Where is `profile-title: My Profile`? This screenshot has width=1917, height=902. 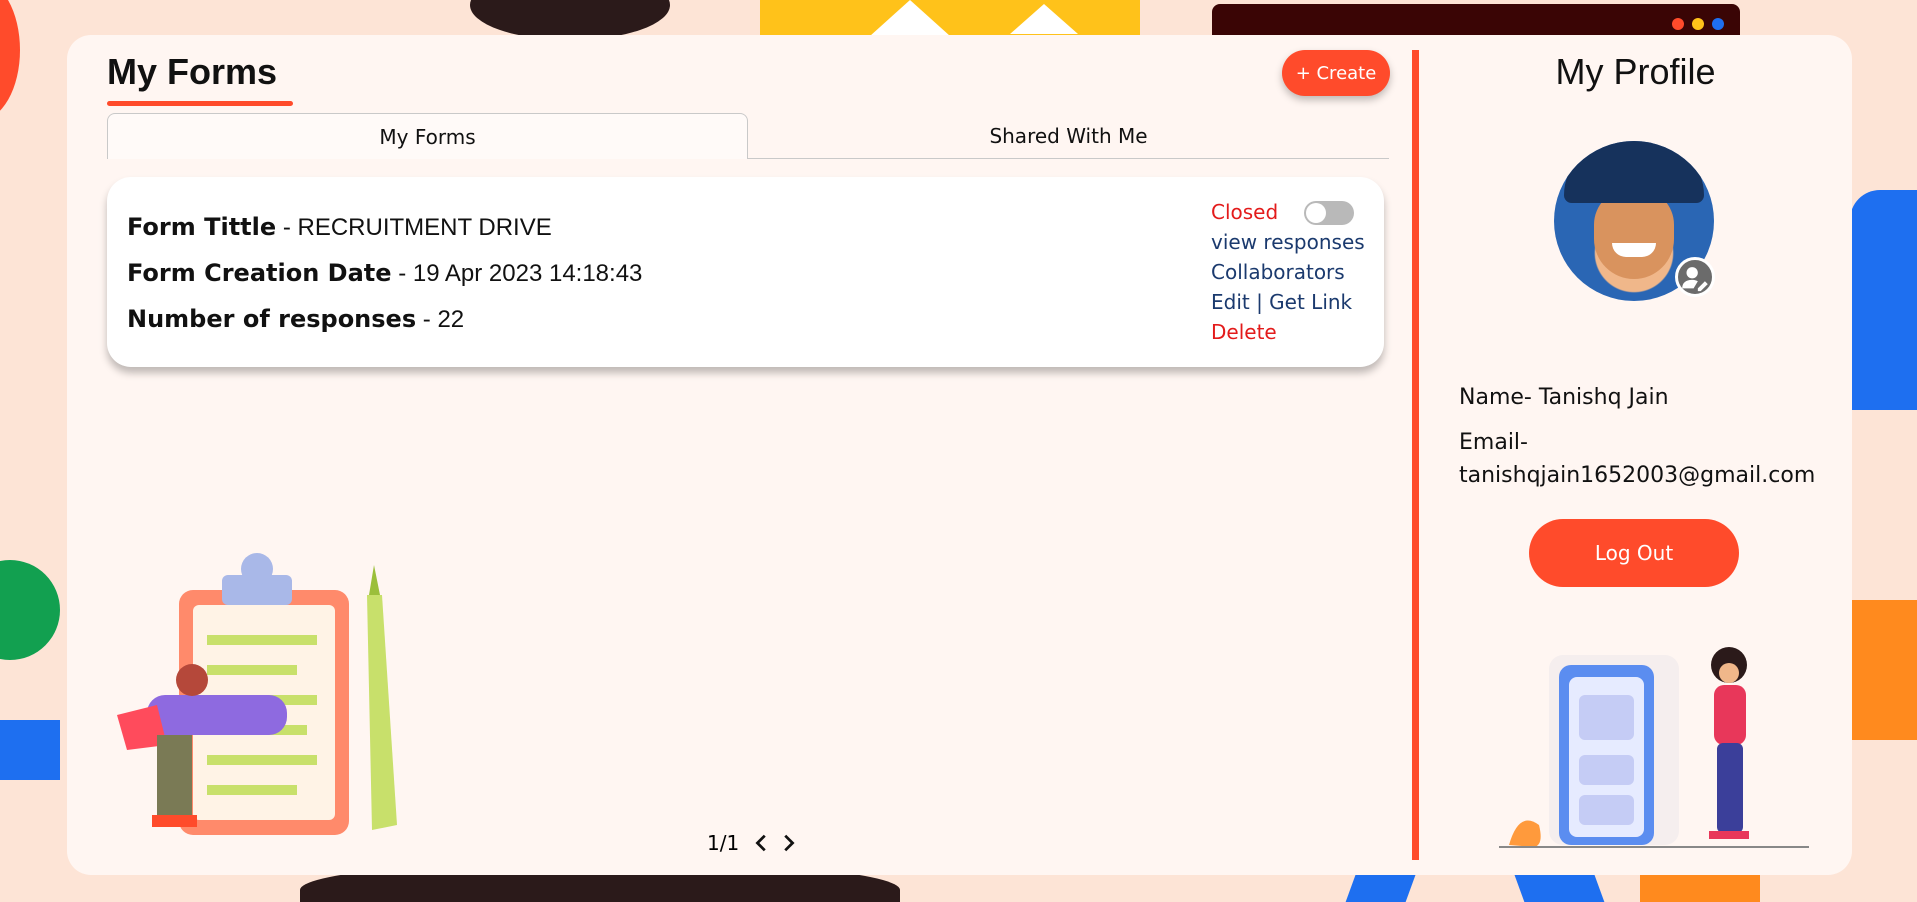
profile-title: My Profile is located at coordinates (1635, 71).